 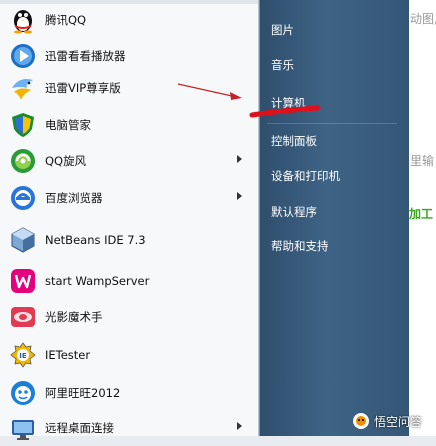 I want to click on program-item-label: IETester, so click(x=68, y=355).